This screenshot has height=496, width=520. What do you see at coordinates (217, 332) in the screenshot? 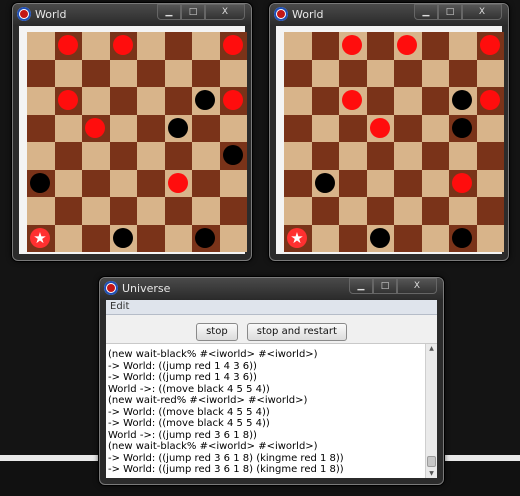
I see `stop-button: stop` at bounding box center [217, 332].